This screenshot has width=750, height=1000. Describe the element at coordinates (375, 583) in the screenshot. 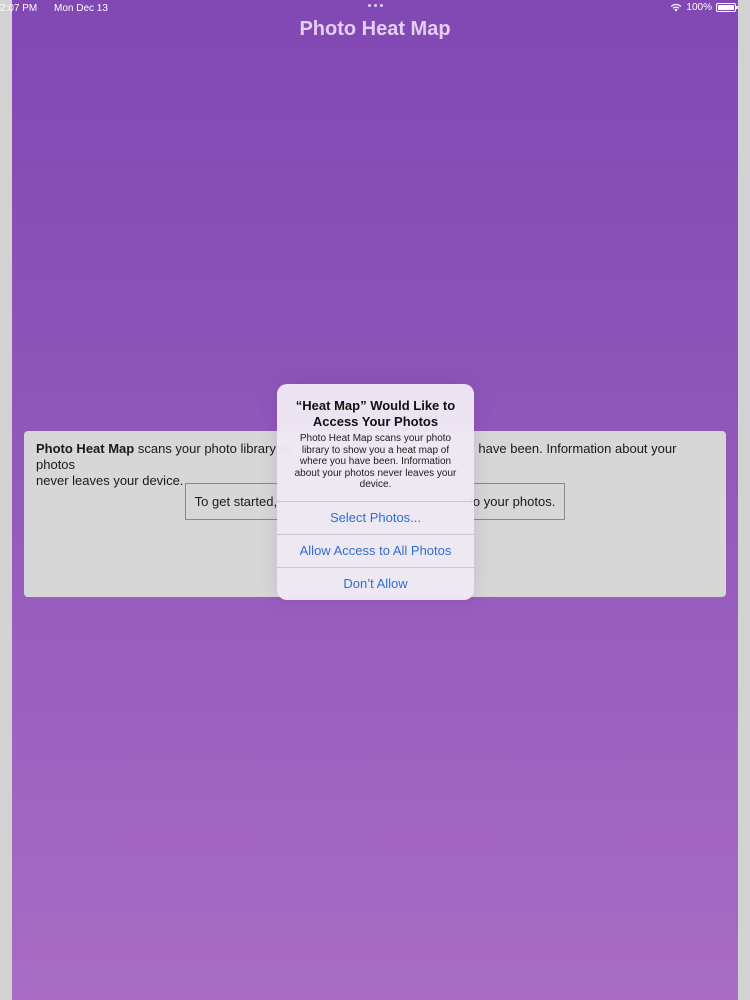

I see `dont-allow-button: Don’t Allow` at that location.